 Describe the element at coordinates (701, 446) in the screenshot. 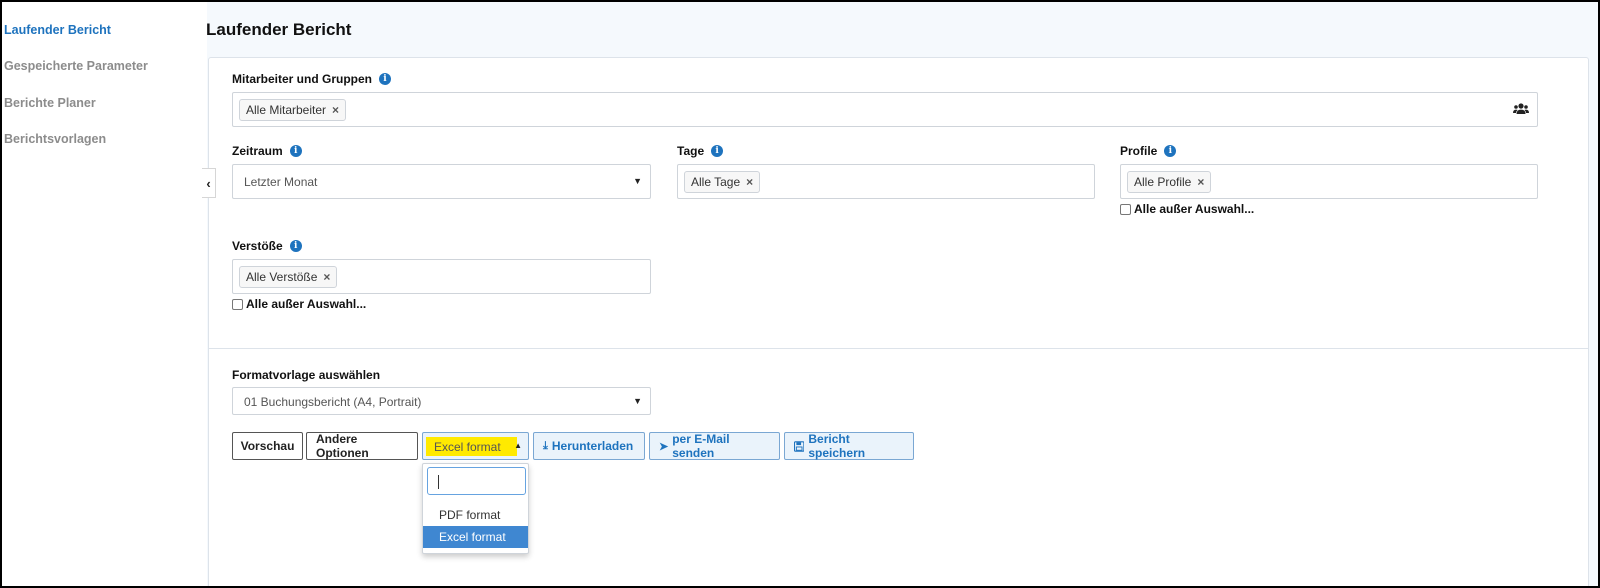

I see `email-label: per E-Mail senden` at that location.